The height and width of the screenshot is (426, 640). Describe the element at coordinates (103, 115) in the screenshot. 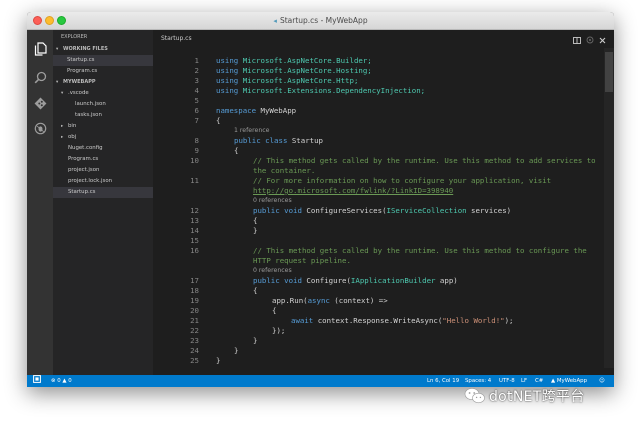

I see `file-item: tasks.json` at that location.